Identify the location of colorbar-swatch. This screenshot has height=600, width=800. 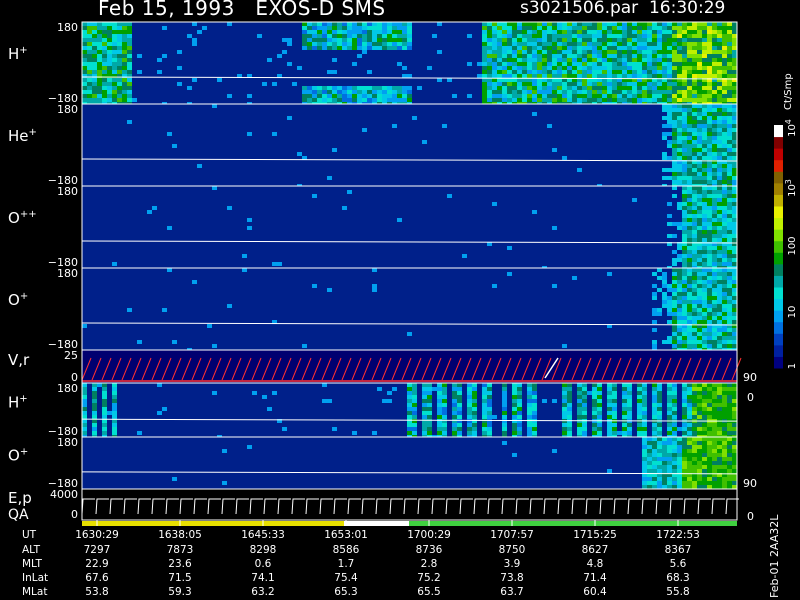
(778, 304).